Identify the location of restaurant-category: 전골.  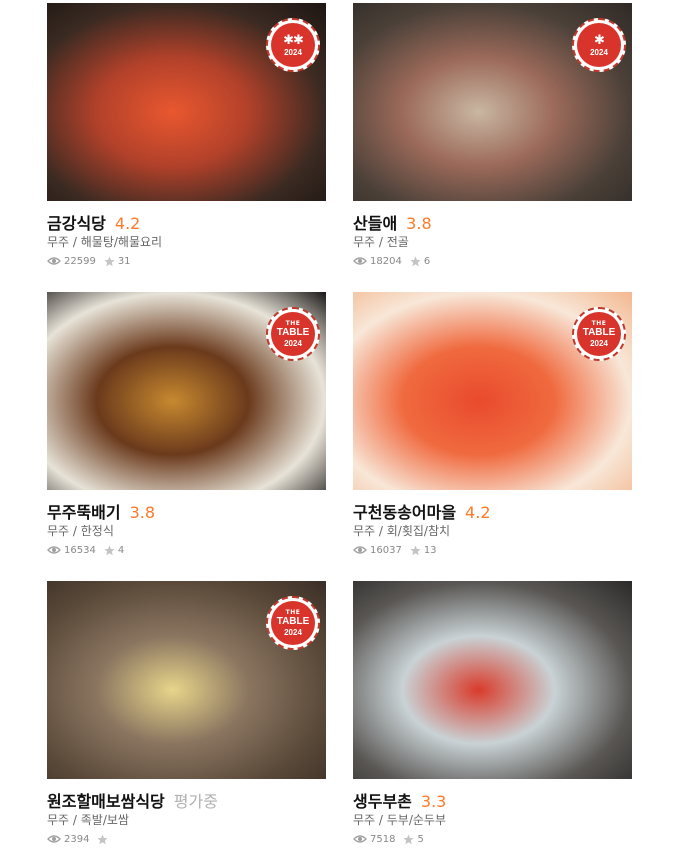
(397, 242).